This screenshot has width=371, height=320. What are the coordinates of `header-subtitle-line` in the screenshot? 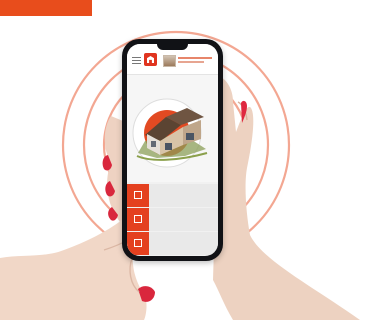 It's located at (191, 62).